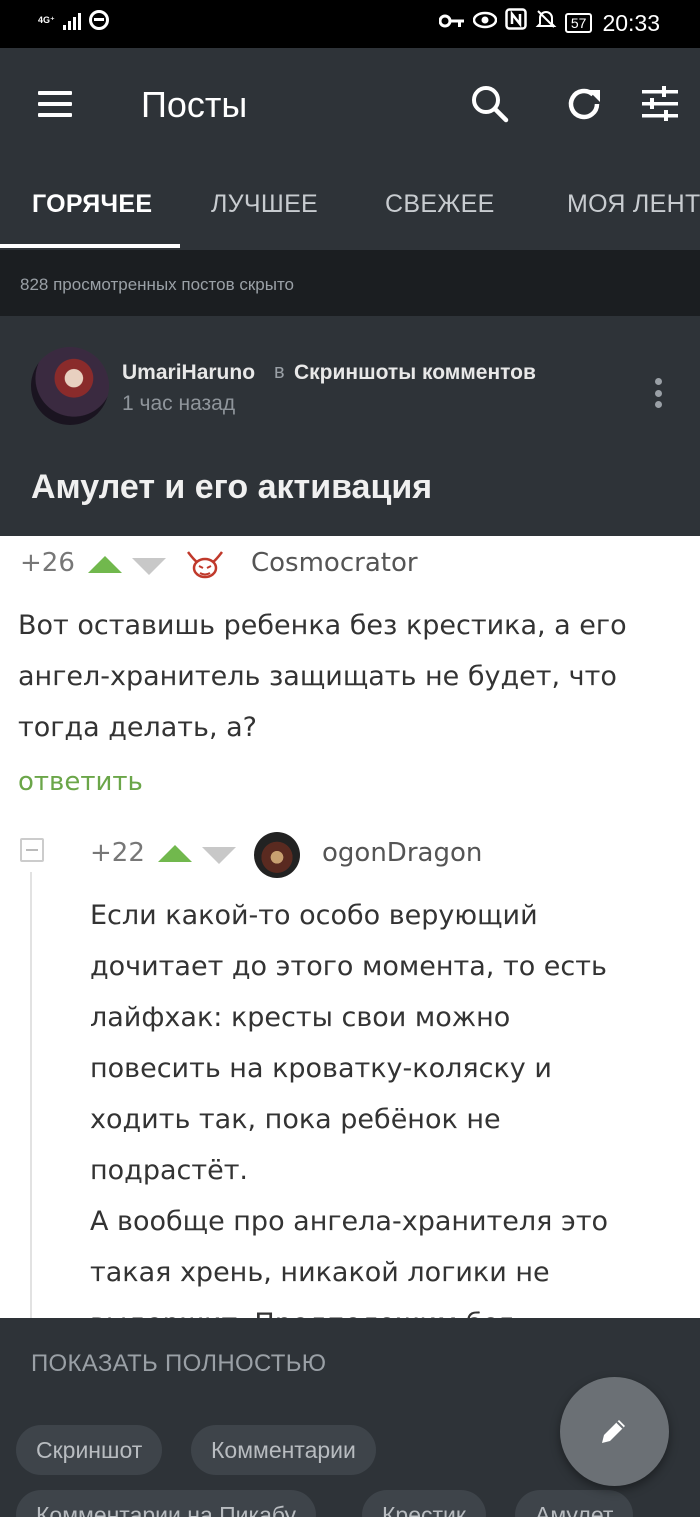 The height and width of the screenshot is (1517, 700). What do you see at coordinates (279, 372) in the screenshot?
I see `in-label: в` at bounding box center [279, 372].